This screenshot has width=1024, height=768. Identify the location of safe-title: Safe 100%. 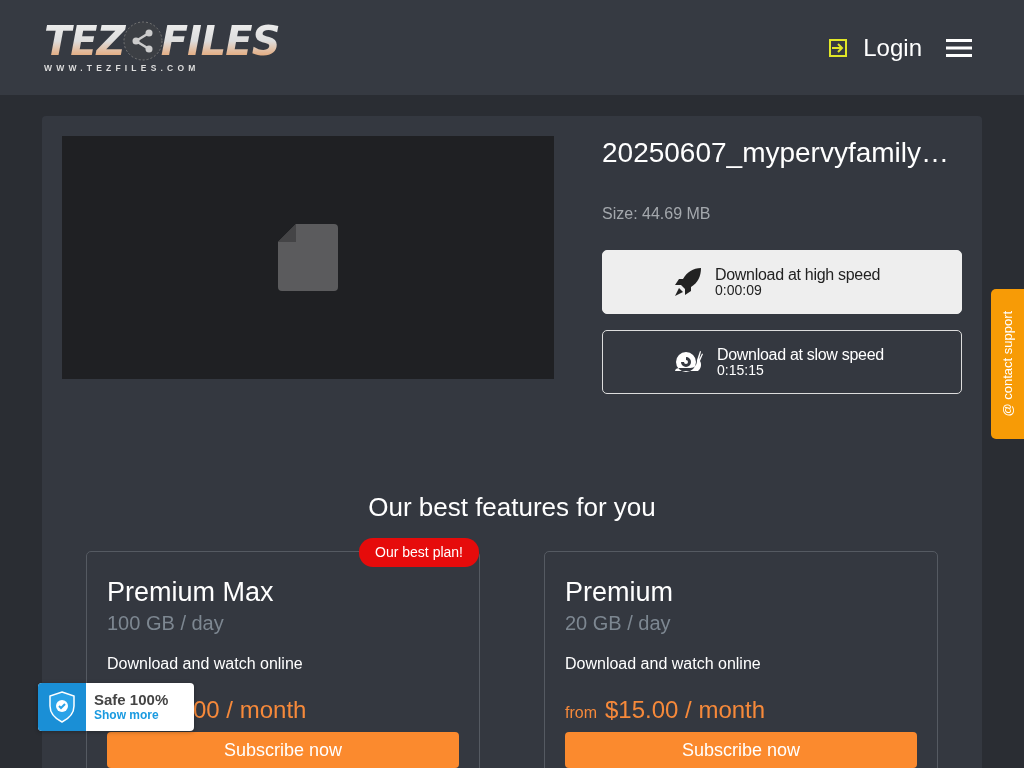
(131, 700).